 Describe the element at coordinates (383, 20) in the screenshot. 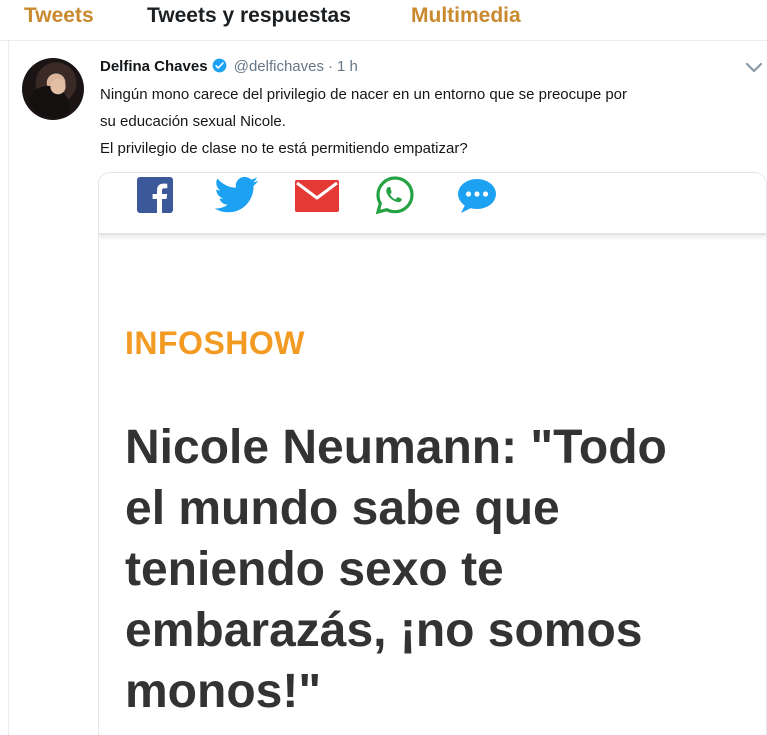

I see `profile-tabs: Tweets Tweets y respuestas Multimedia` at that location.